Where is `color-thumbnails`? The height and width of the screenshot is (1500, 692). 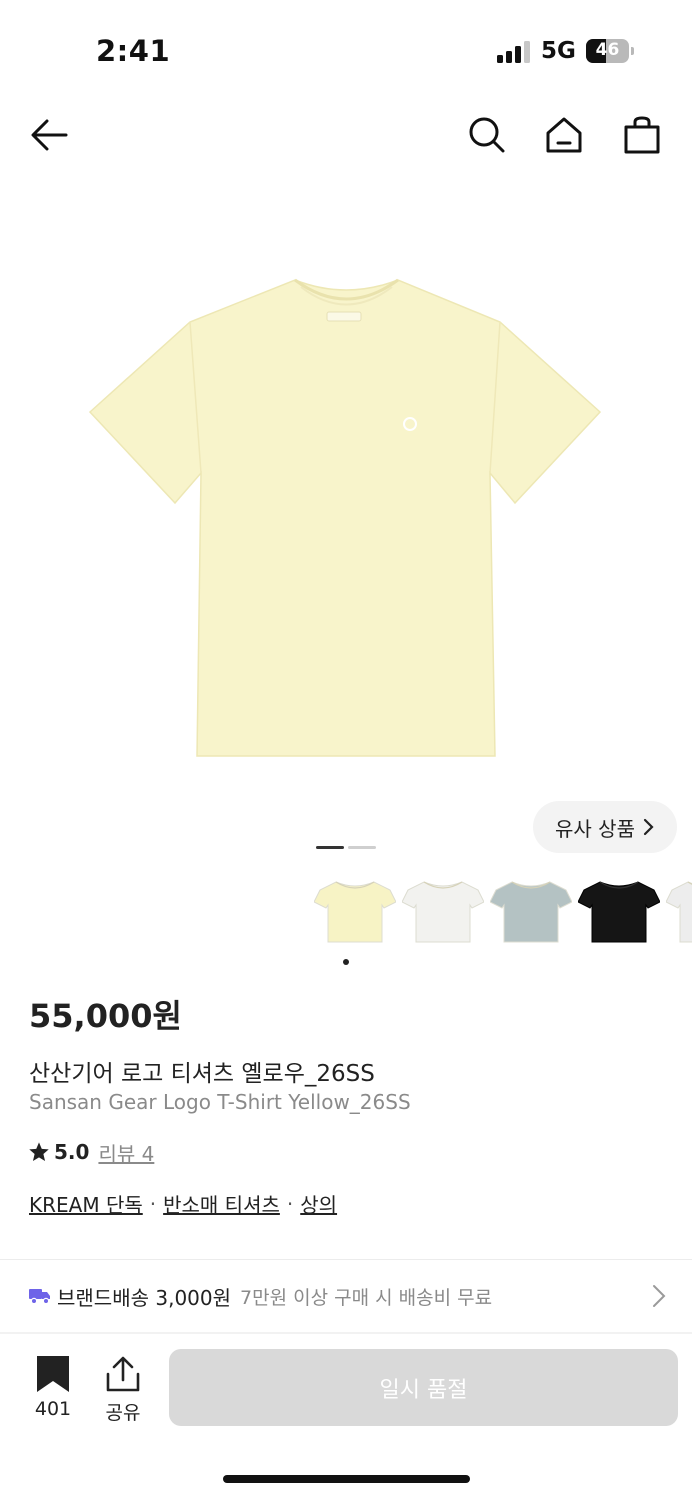
color-thumbnails is located at coordinates (496, 913).